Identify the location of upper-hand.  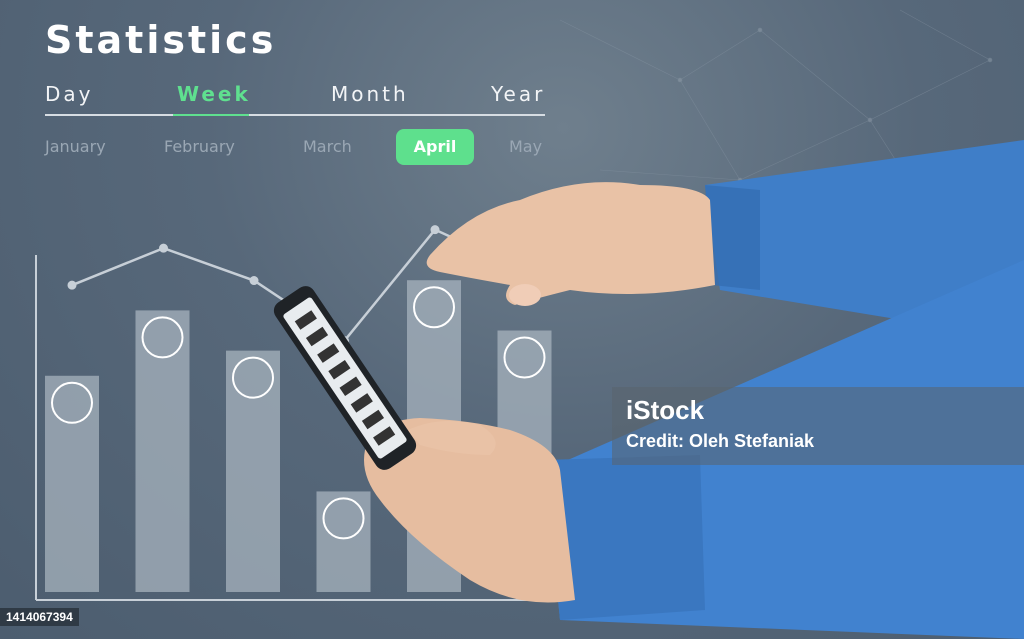
(570, 243).